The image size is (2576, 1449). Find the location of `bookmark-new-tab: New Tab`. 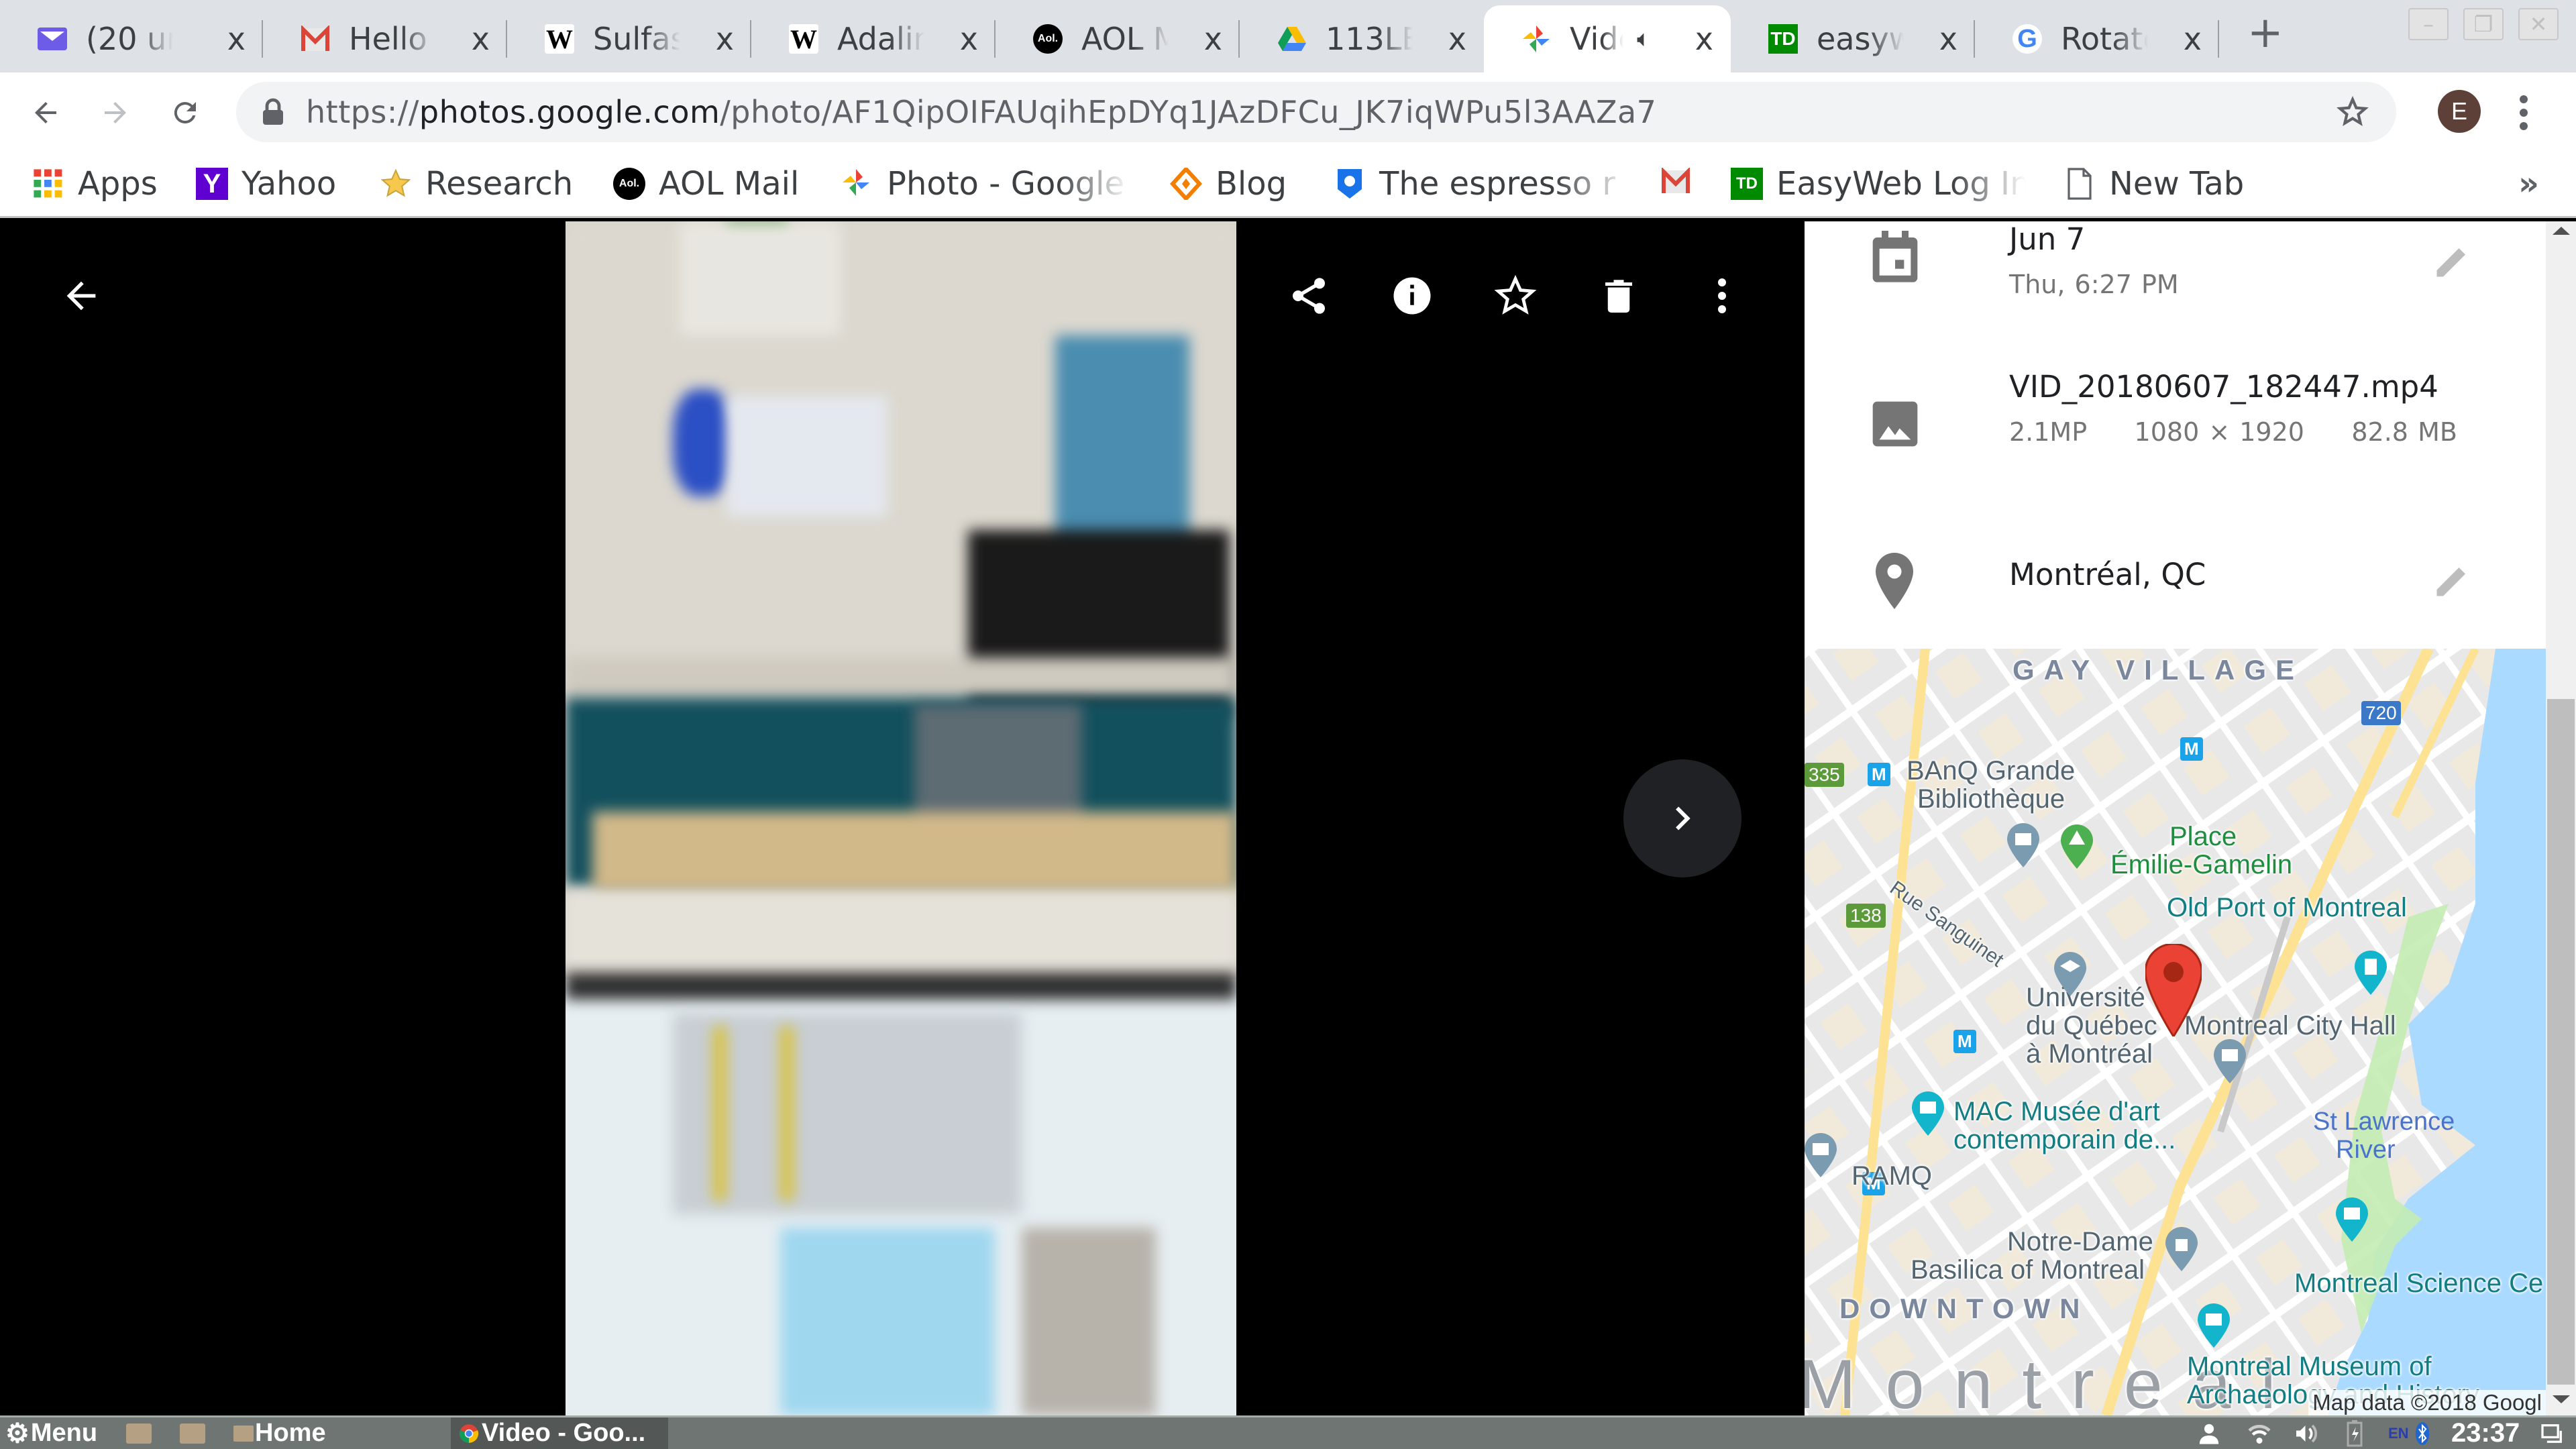

bookmark-new-tab: New Tab is located at coordinates (2153, 184).